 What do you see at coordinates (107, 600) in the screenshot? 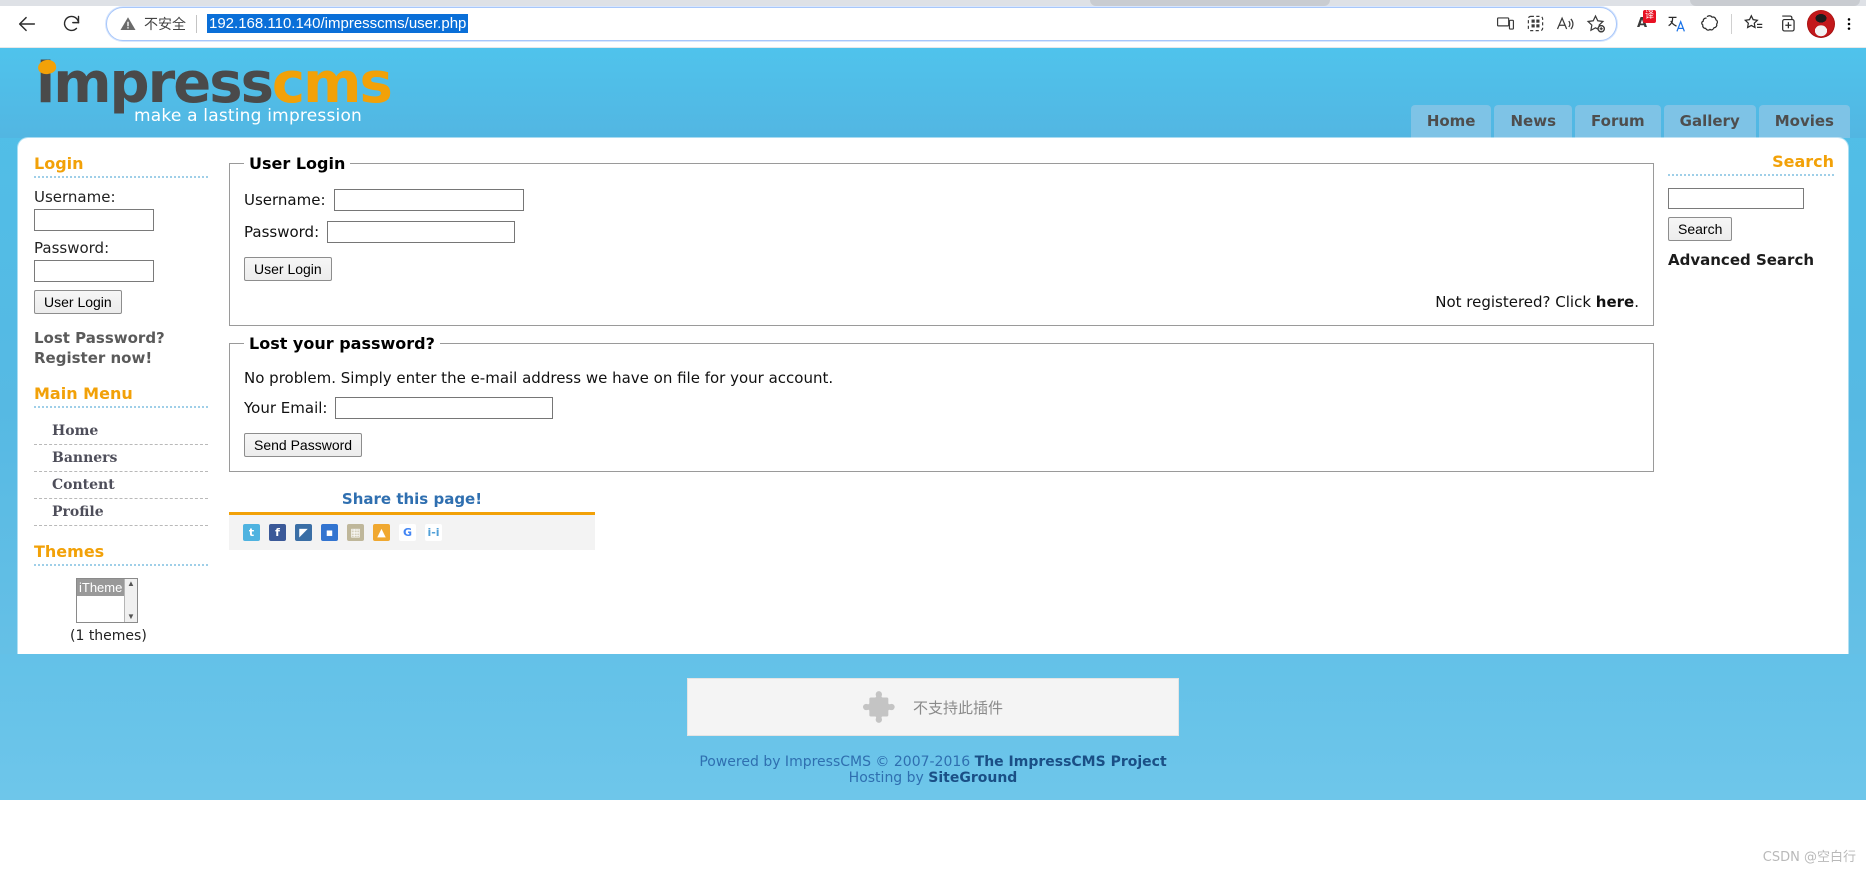
I see `theme-select-listbox: iTheme ▲ ▼` at bounding box center [107, 600].